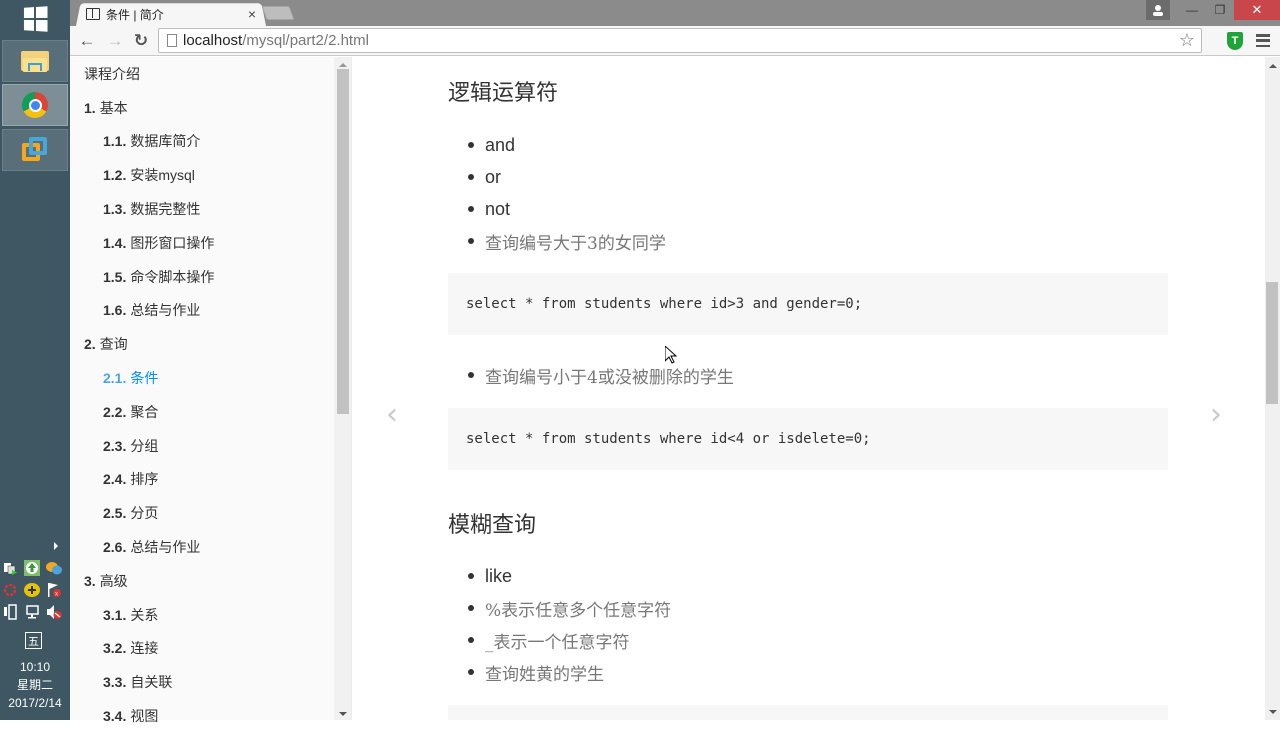 The height and width of the screenshot is (733, 1280). Describe the element at coordinates (1257, 10) in the screenshot. I see `close-window-button: ✕` at that location.